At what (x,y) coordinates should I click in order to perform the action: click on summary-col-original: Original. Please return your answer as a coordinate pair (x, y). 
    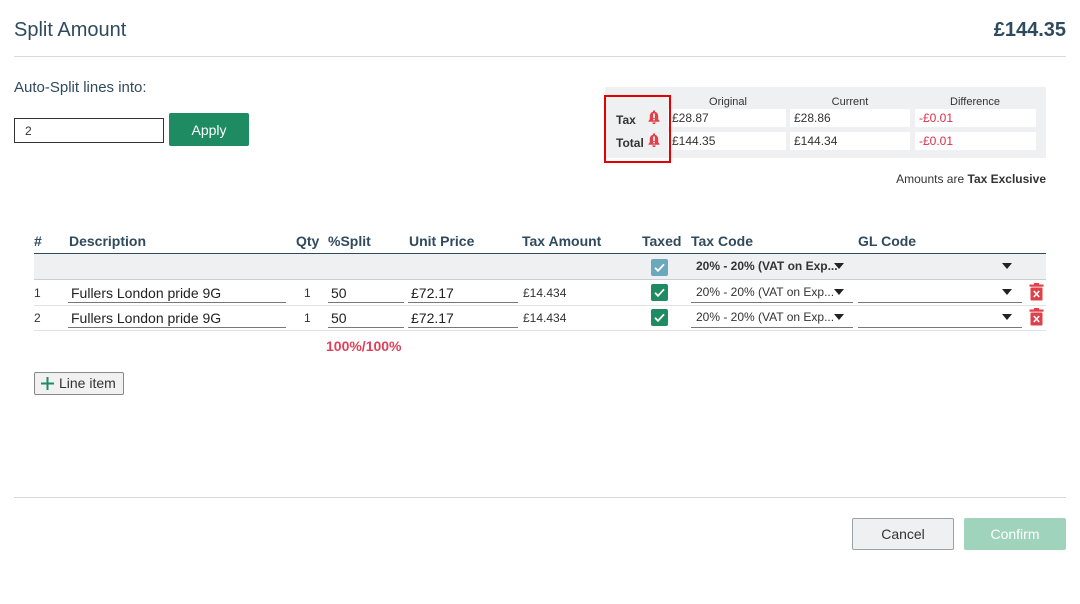
    Looking at the image, I should click on (728, 102).